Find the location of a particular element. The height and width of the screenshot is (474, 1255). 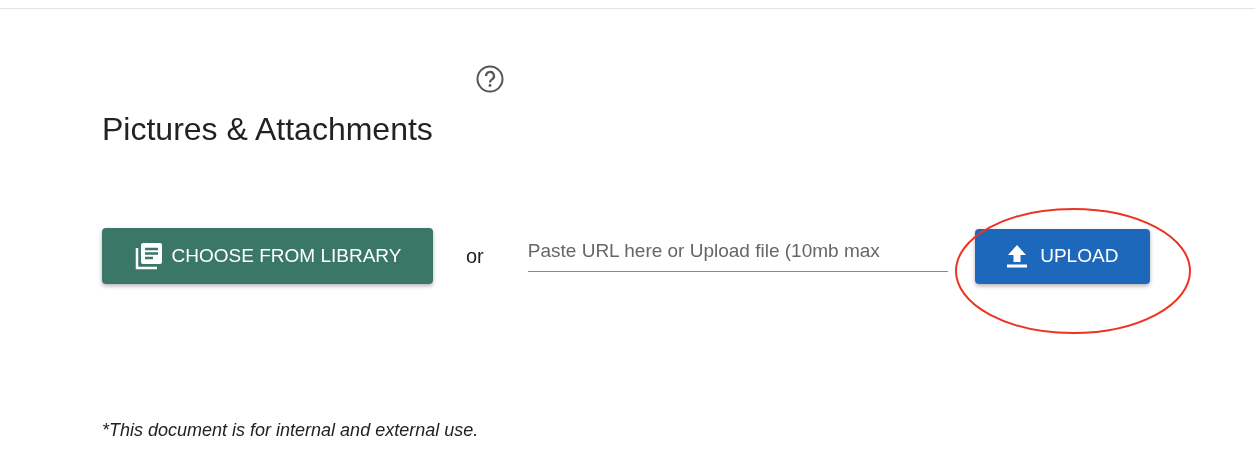

upload-button: UPLOAD is located at coordinates (1062, 256).